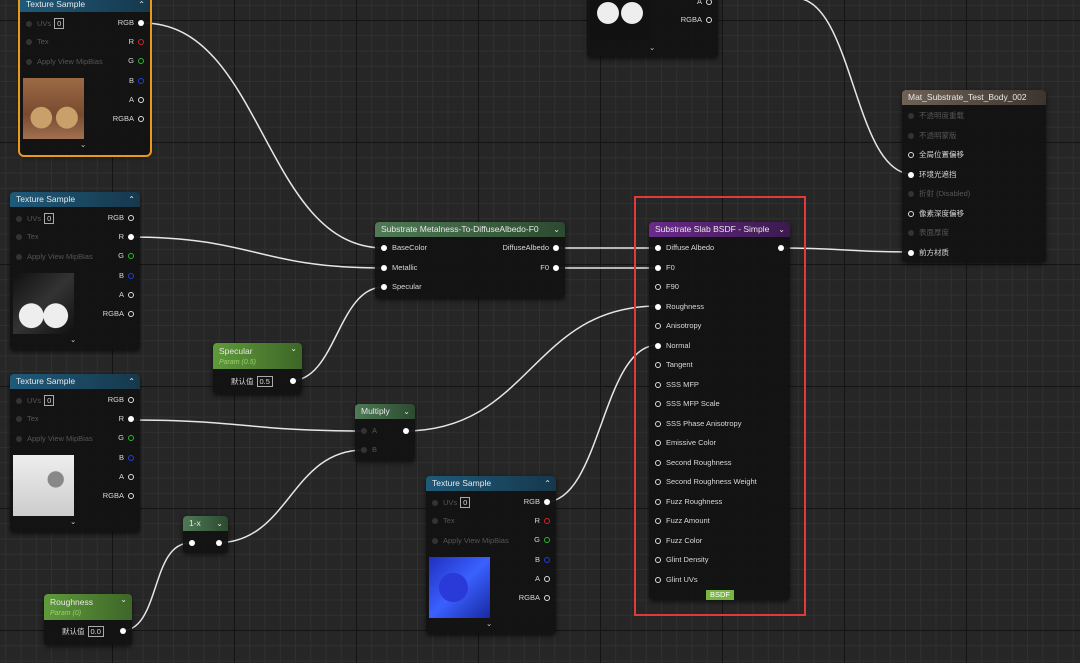 The image size is (1080, 663). What do you see at coordinates (136, 81) in the screenshot?
I see `output-pin: B` at bounding box center [136, 81].